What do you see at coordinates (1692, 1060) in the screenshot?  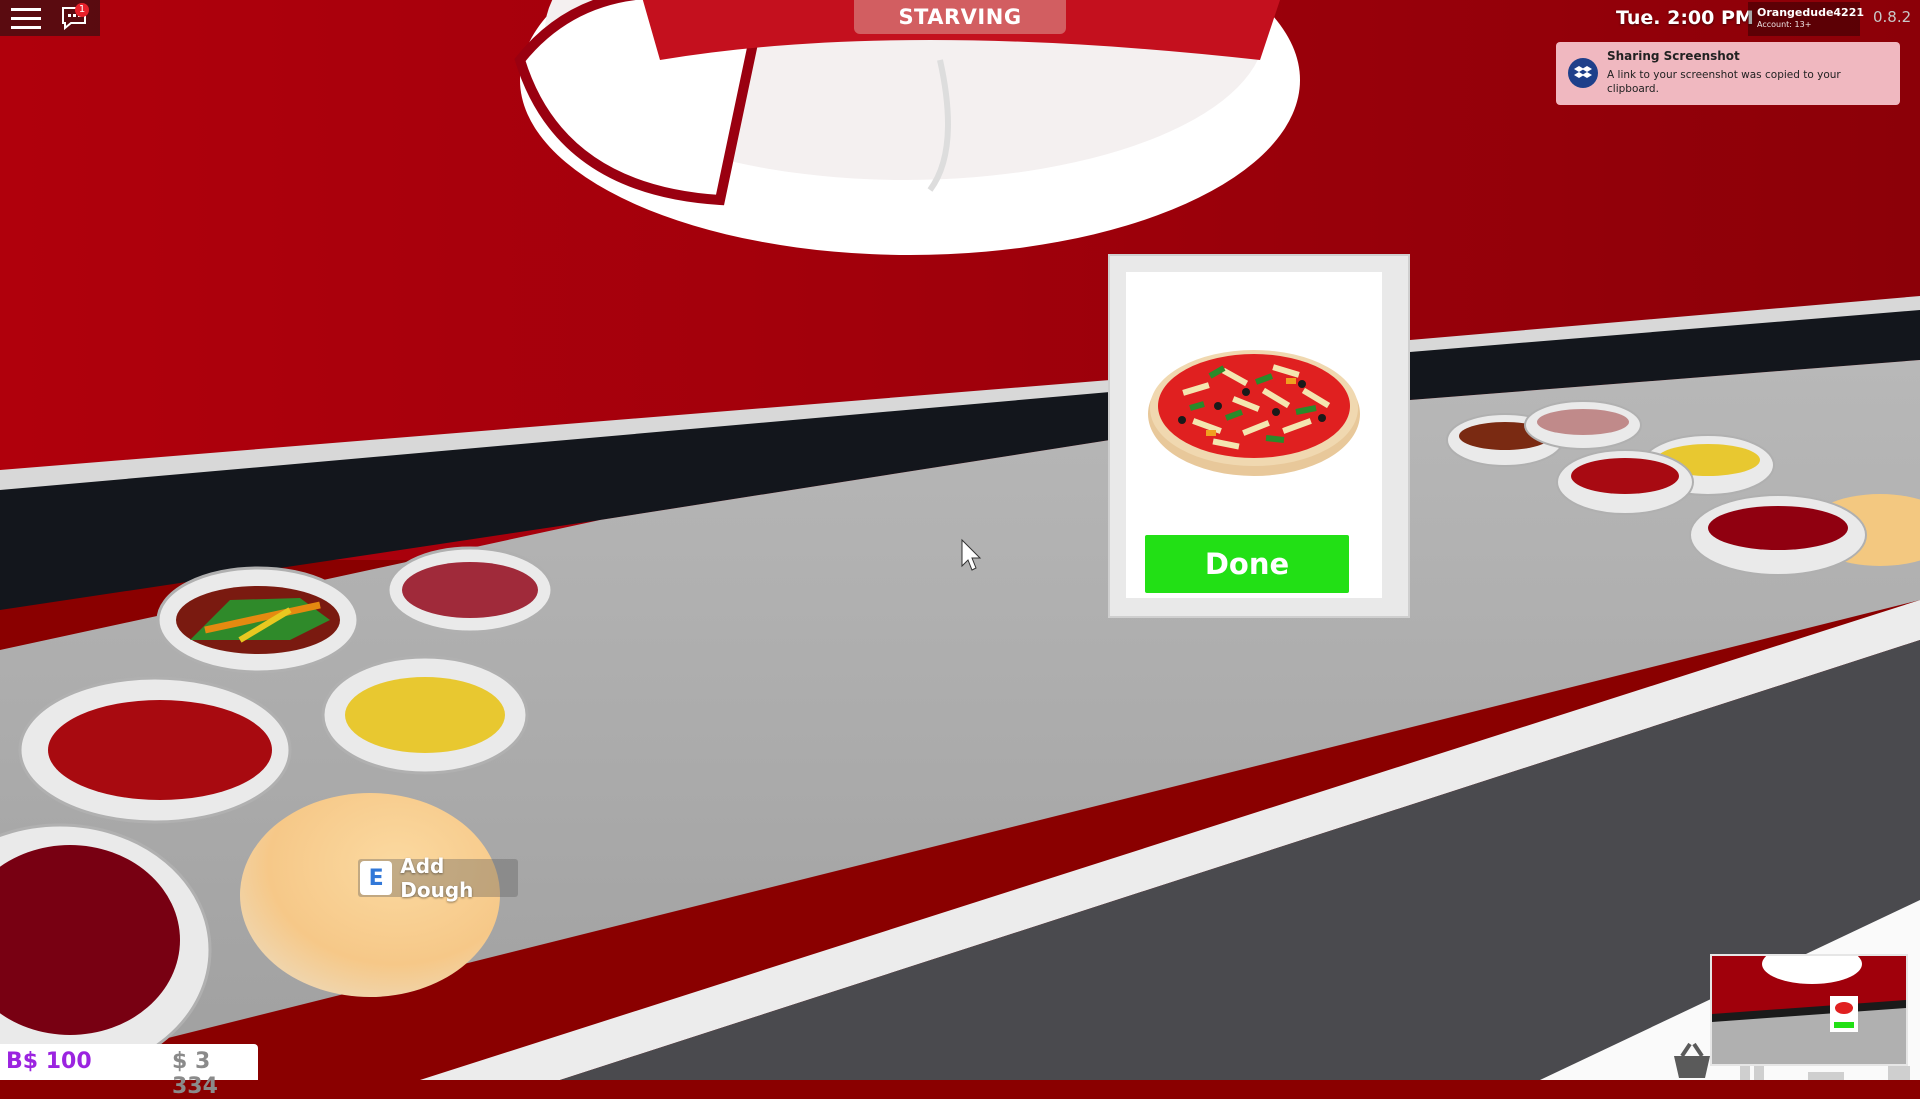 I see `shopping-basket-icon` at bounding box center [1692, 1060].